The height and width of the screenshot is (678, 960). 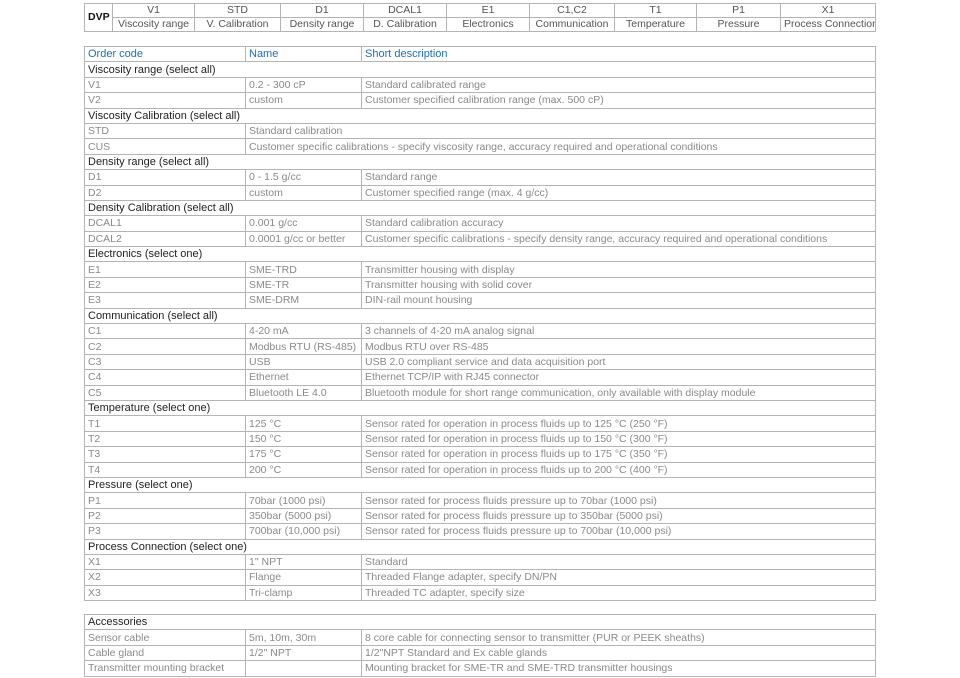 What do you see at coordinates (303, 637) in the screenshot?
I see `name-cell: 5m, 10m, 30m` at bounding box center [303, 637].